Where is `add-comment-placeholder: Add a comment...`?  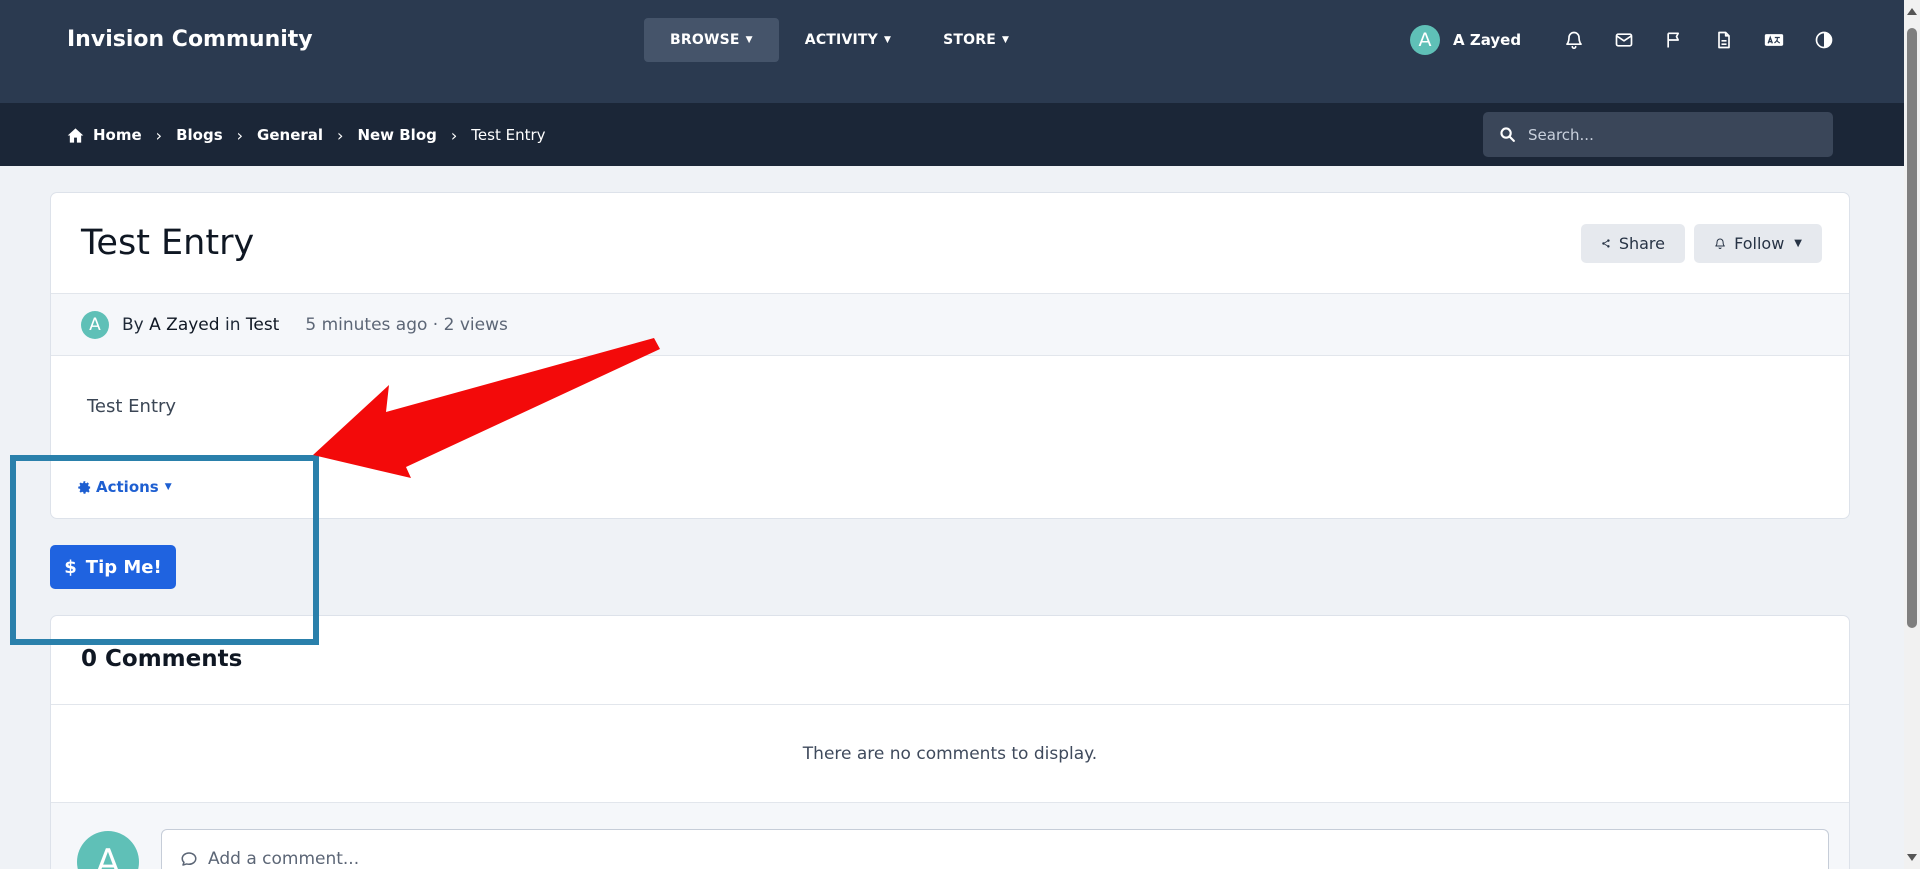
add-comment-placeholder: Add a comment... is located at coordinates (284, 859).